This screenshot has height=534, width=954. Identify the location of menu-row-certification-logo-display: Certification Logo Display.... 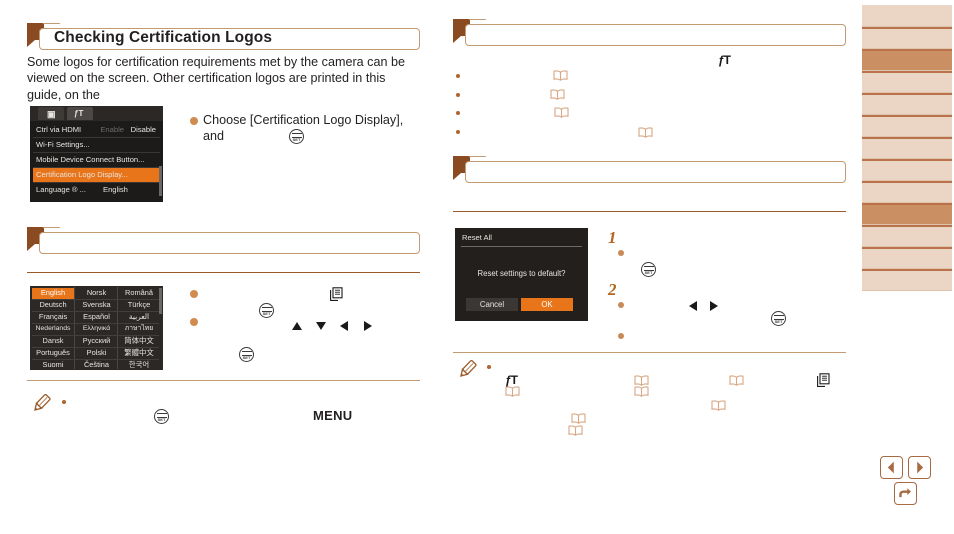
(96, 175).